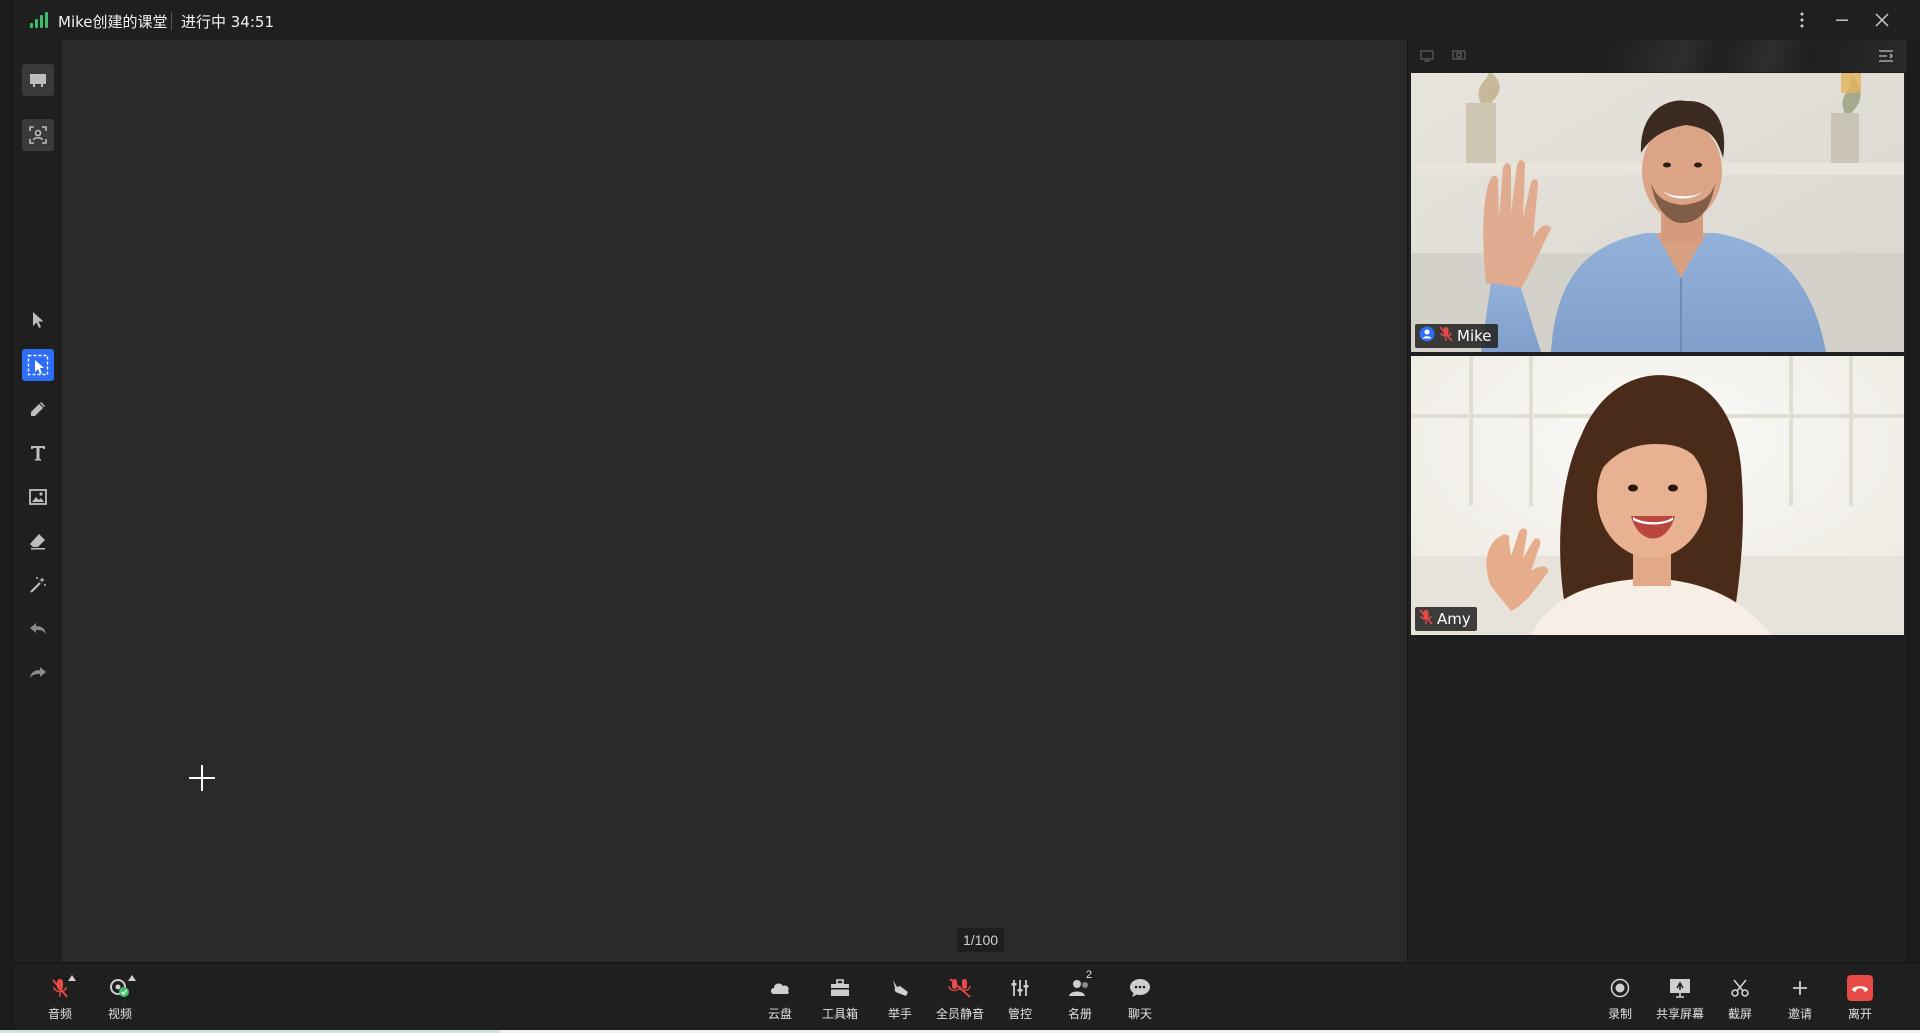  I want to click on share-screen-button: 共享屏幕, so click(1680, 999).